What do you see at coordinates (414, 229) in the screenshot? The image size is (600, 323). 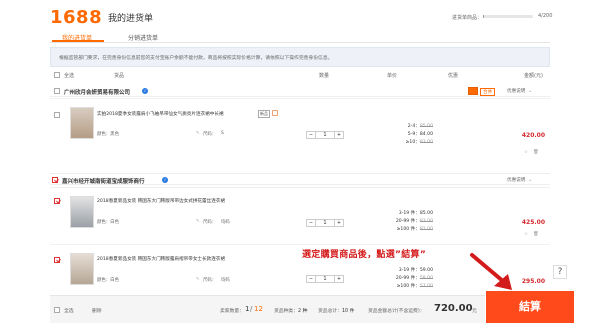 I see `price-tier: ≥100 件：82.00` at bounding box center [414, 229].